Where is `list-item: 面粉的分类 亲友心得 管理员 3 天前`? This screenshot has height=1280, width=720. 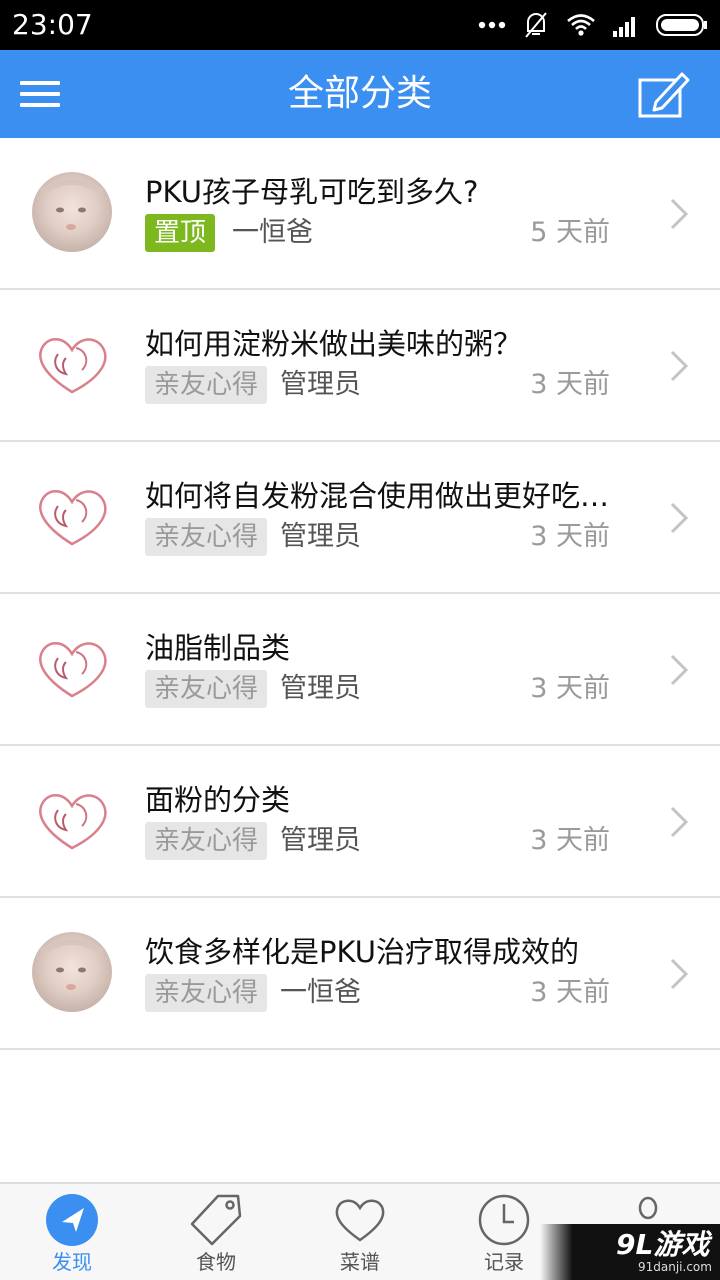 list-item: 面粉的分类 亲友心得 管理员 3 天前 is located at coordinates (360, 822).